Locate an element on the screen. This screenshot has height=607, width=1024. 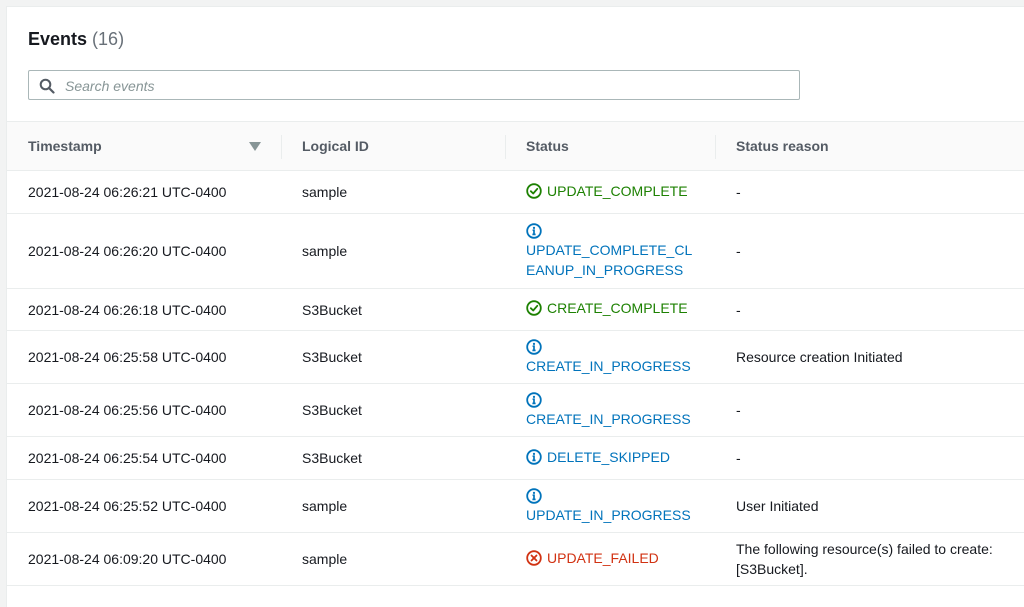
status-error-icon is located at coordinates (534, 557).